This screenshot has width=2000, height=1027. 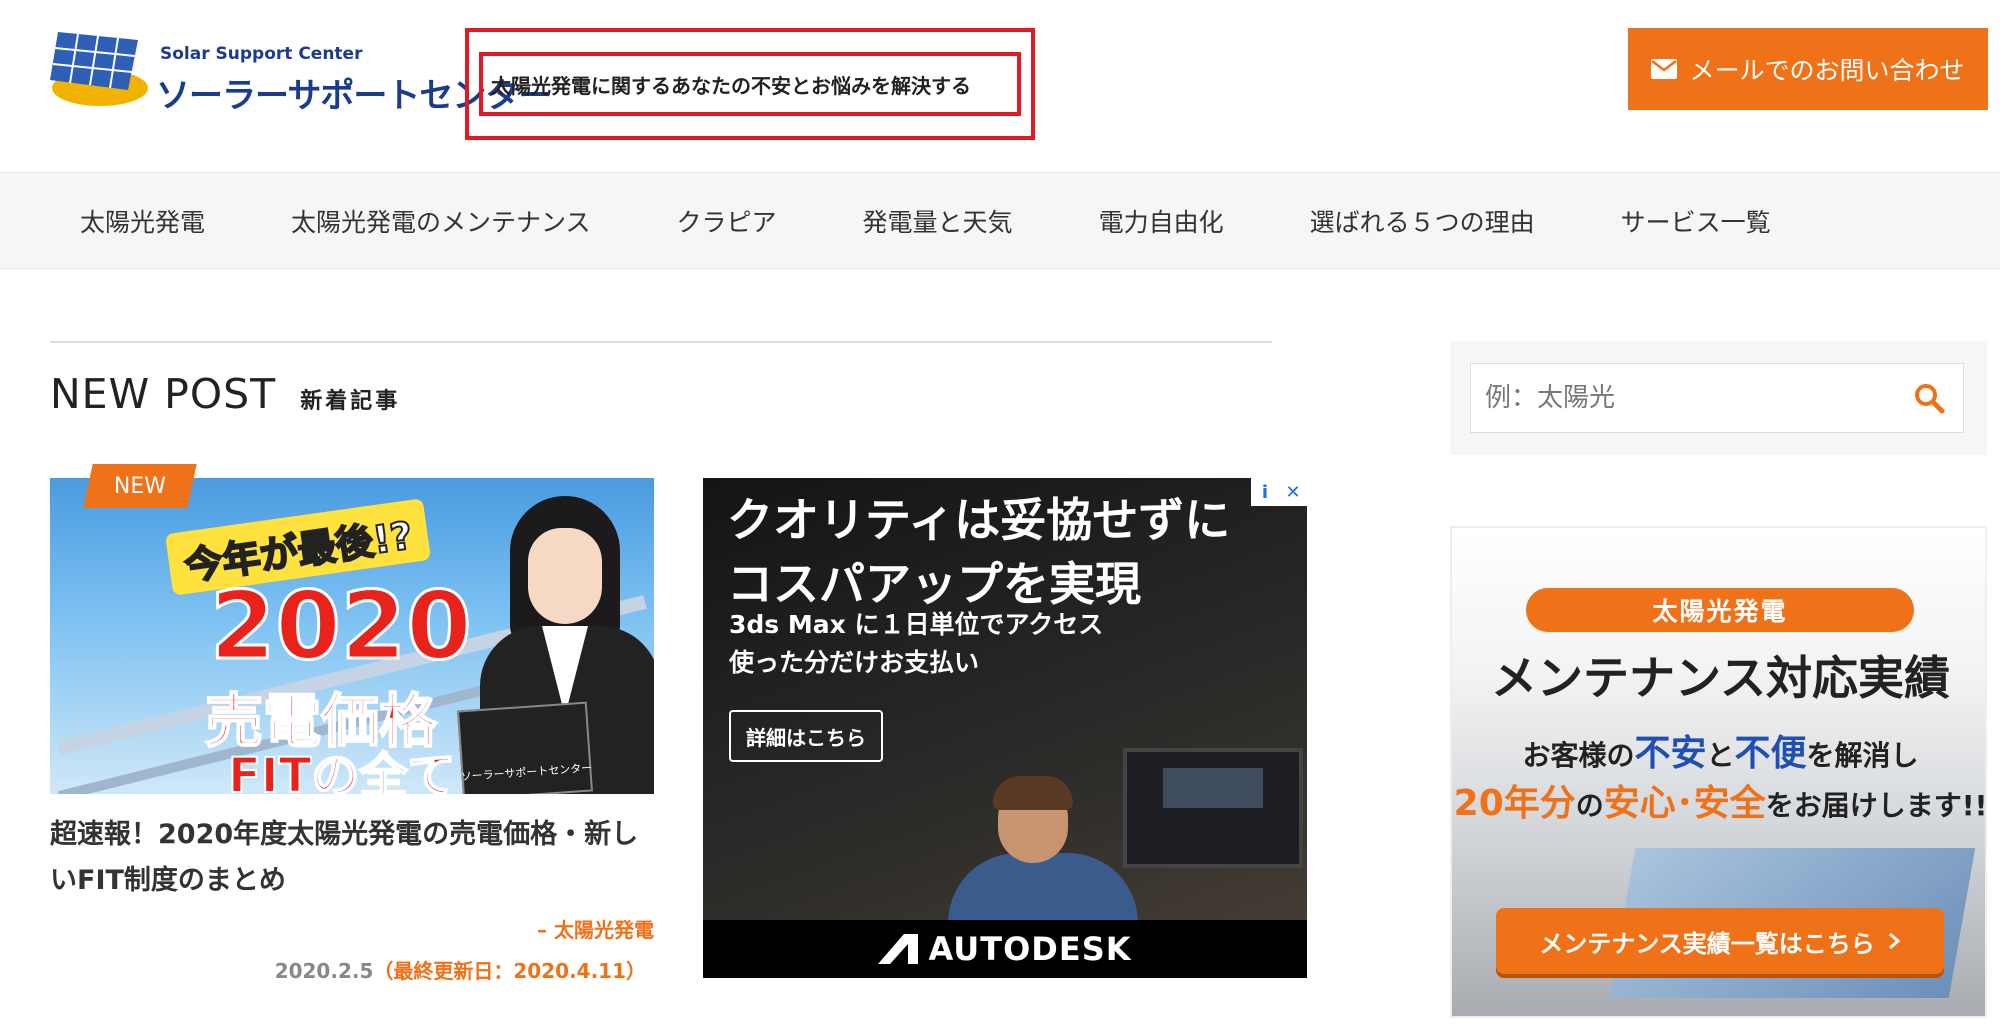 What do you see at coordinates (525, 747) in the screenshot?
I see `presenter-held-card: ソーラーサポートセンター` at bounding box center [525, 747].